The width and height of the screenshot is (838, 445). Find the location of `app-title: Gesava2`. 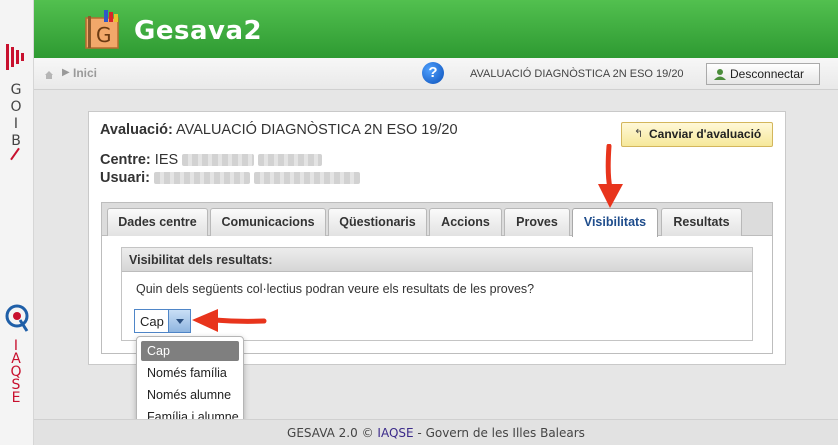

app-title: Gesava2 is located at coordinates (198, 31).